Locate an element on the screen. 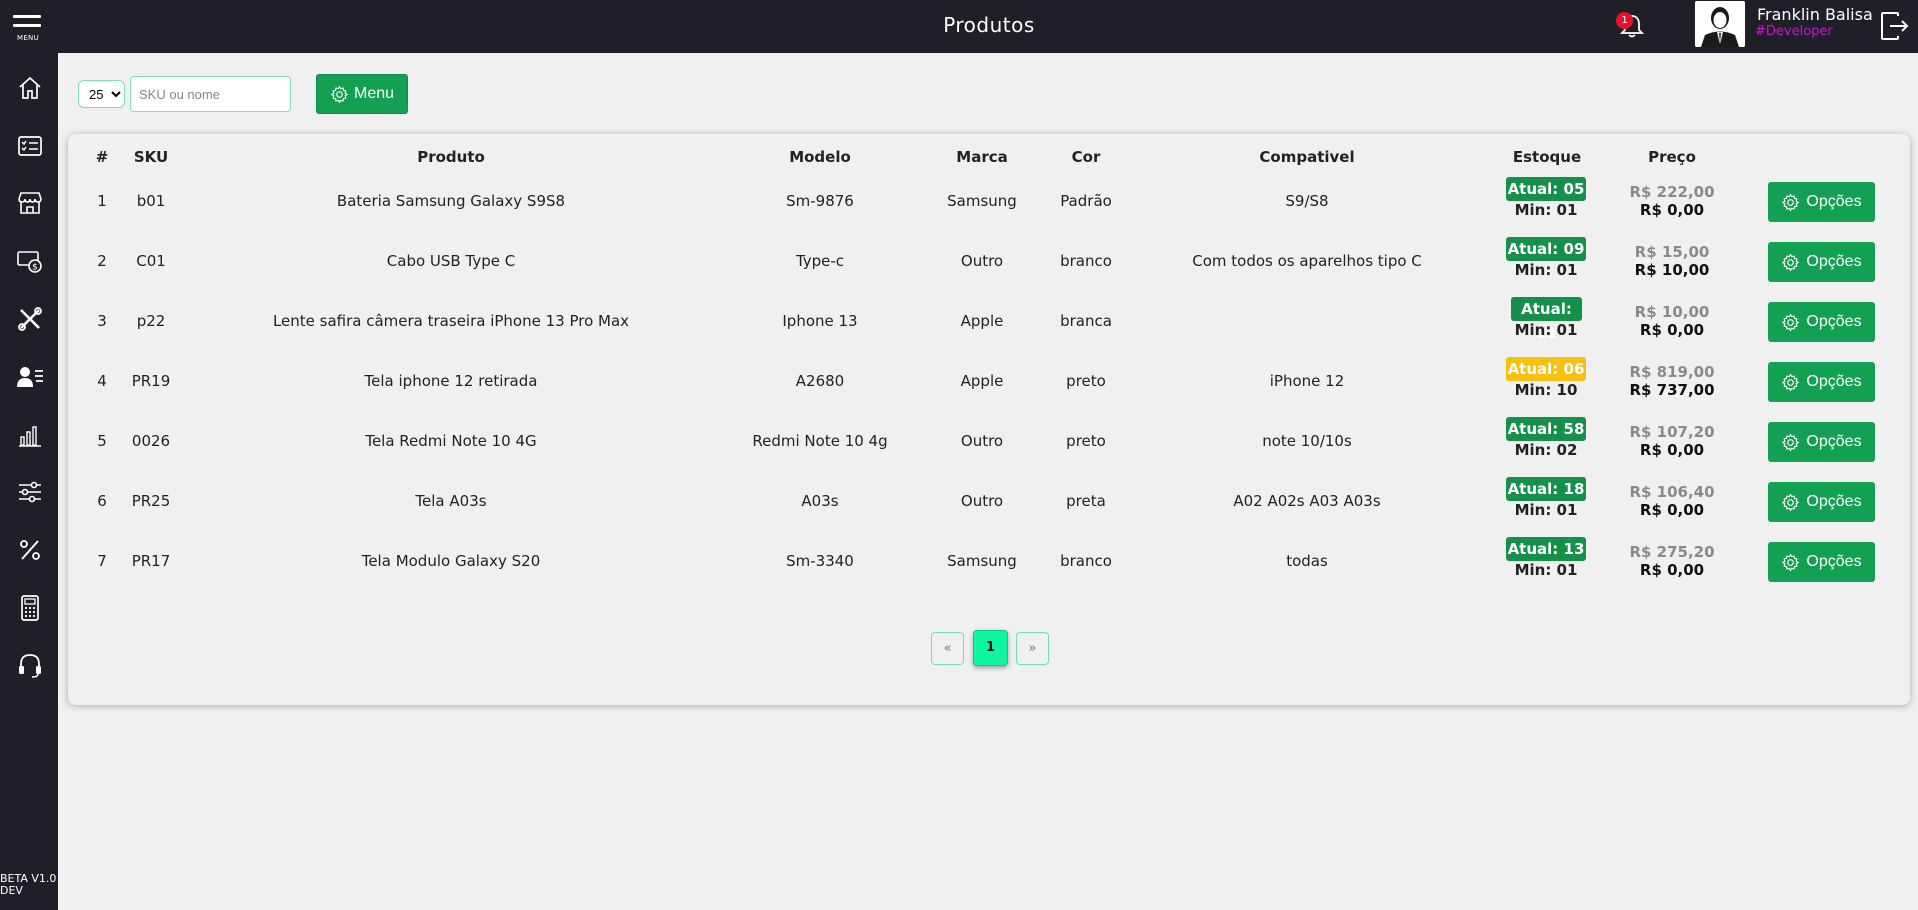 This screenshot has width=1918, height=910. price-main: R$ 15,00 is located at coordinates (1672, 252).